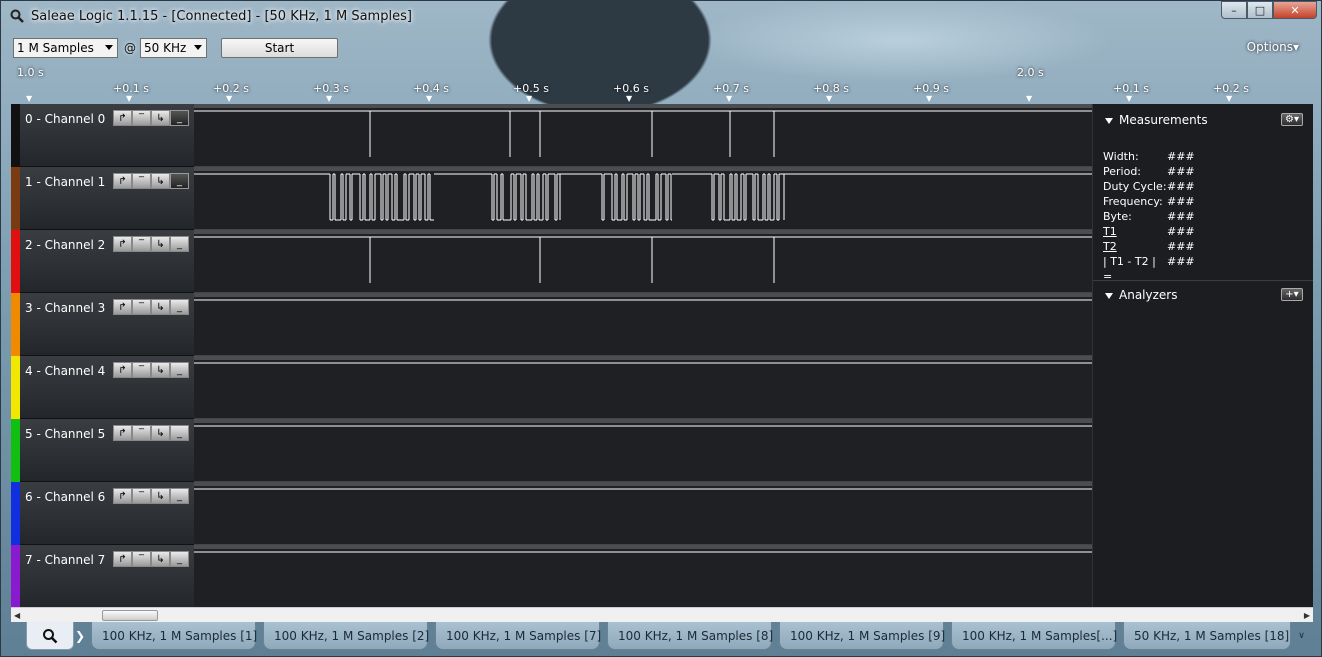  Describe the element at coordinates (1260, 10) in the screenshot. I see `maximize-button: □` at that location.